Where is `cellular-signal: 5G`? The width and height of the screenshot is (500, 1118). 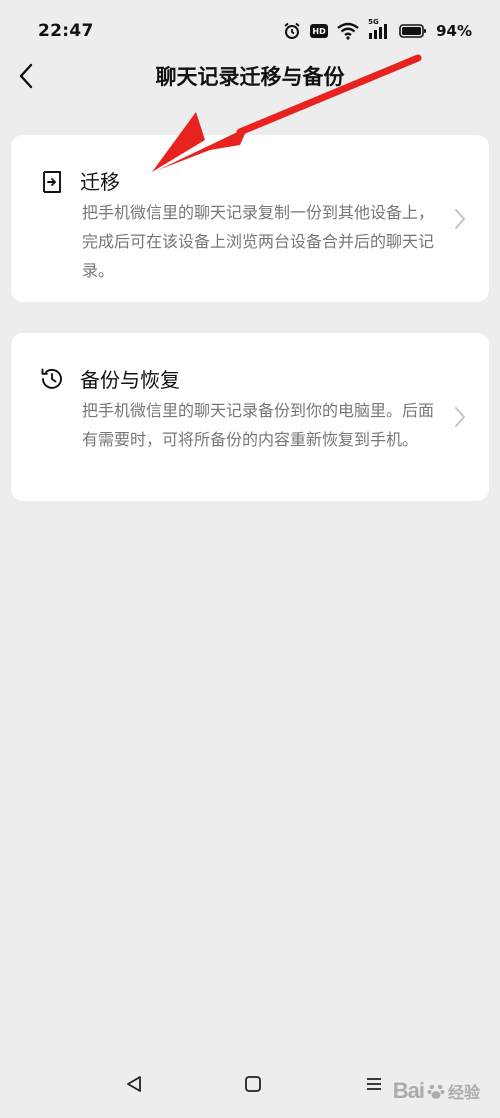 cellular-signal: 5G is located at coordinates (379, 29).